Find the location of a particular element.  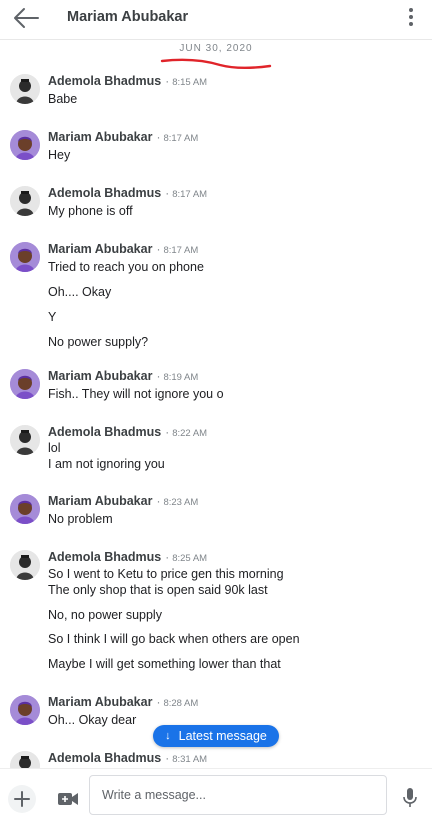

latest-message-button: ↓ Latest message is located at coordinates (216, 736).